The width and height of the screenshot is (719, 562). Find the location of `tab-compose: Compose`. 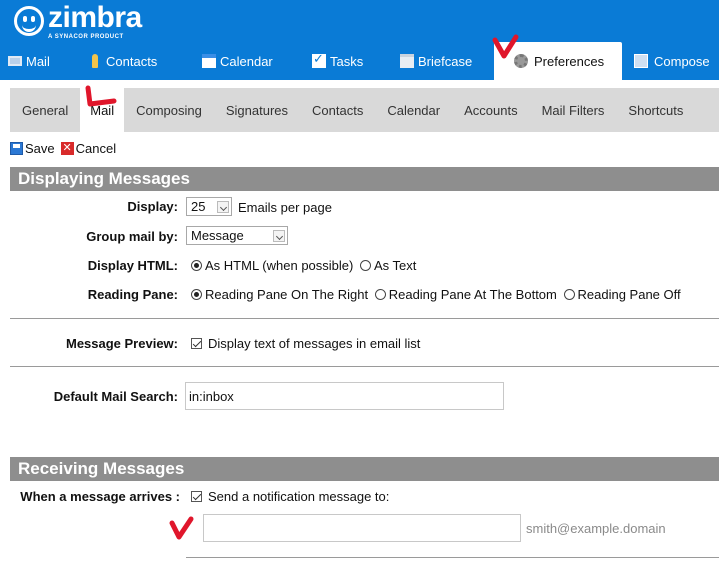

tab-compose: Compose is located at coordinates (670, 61).